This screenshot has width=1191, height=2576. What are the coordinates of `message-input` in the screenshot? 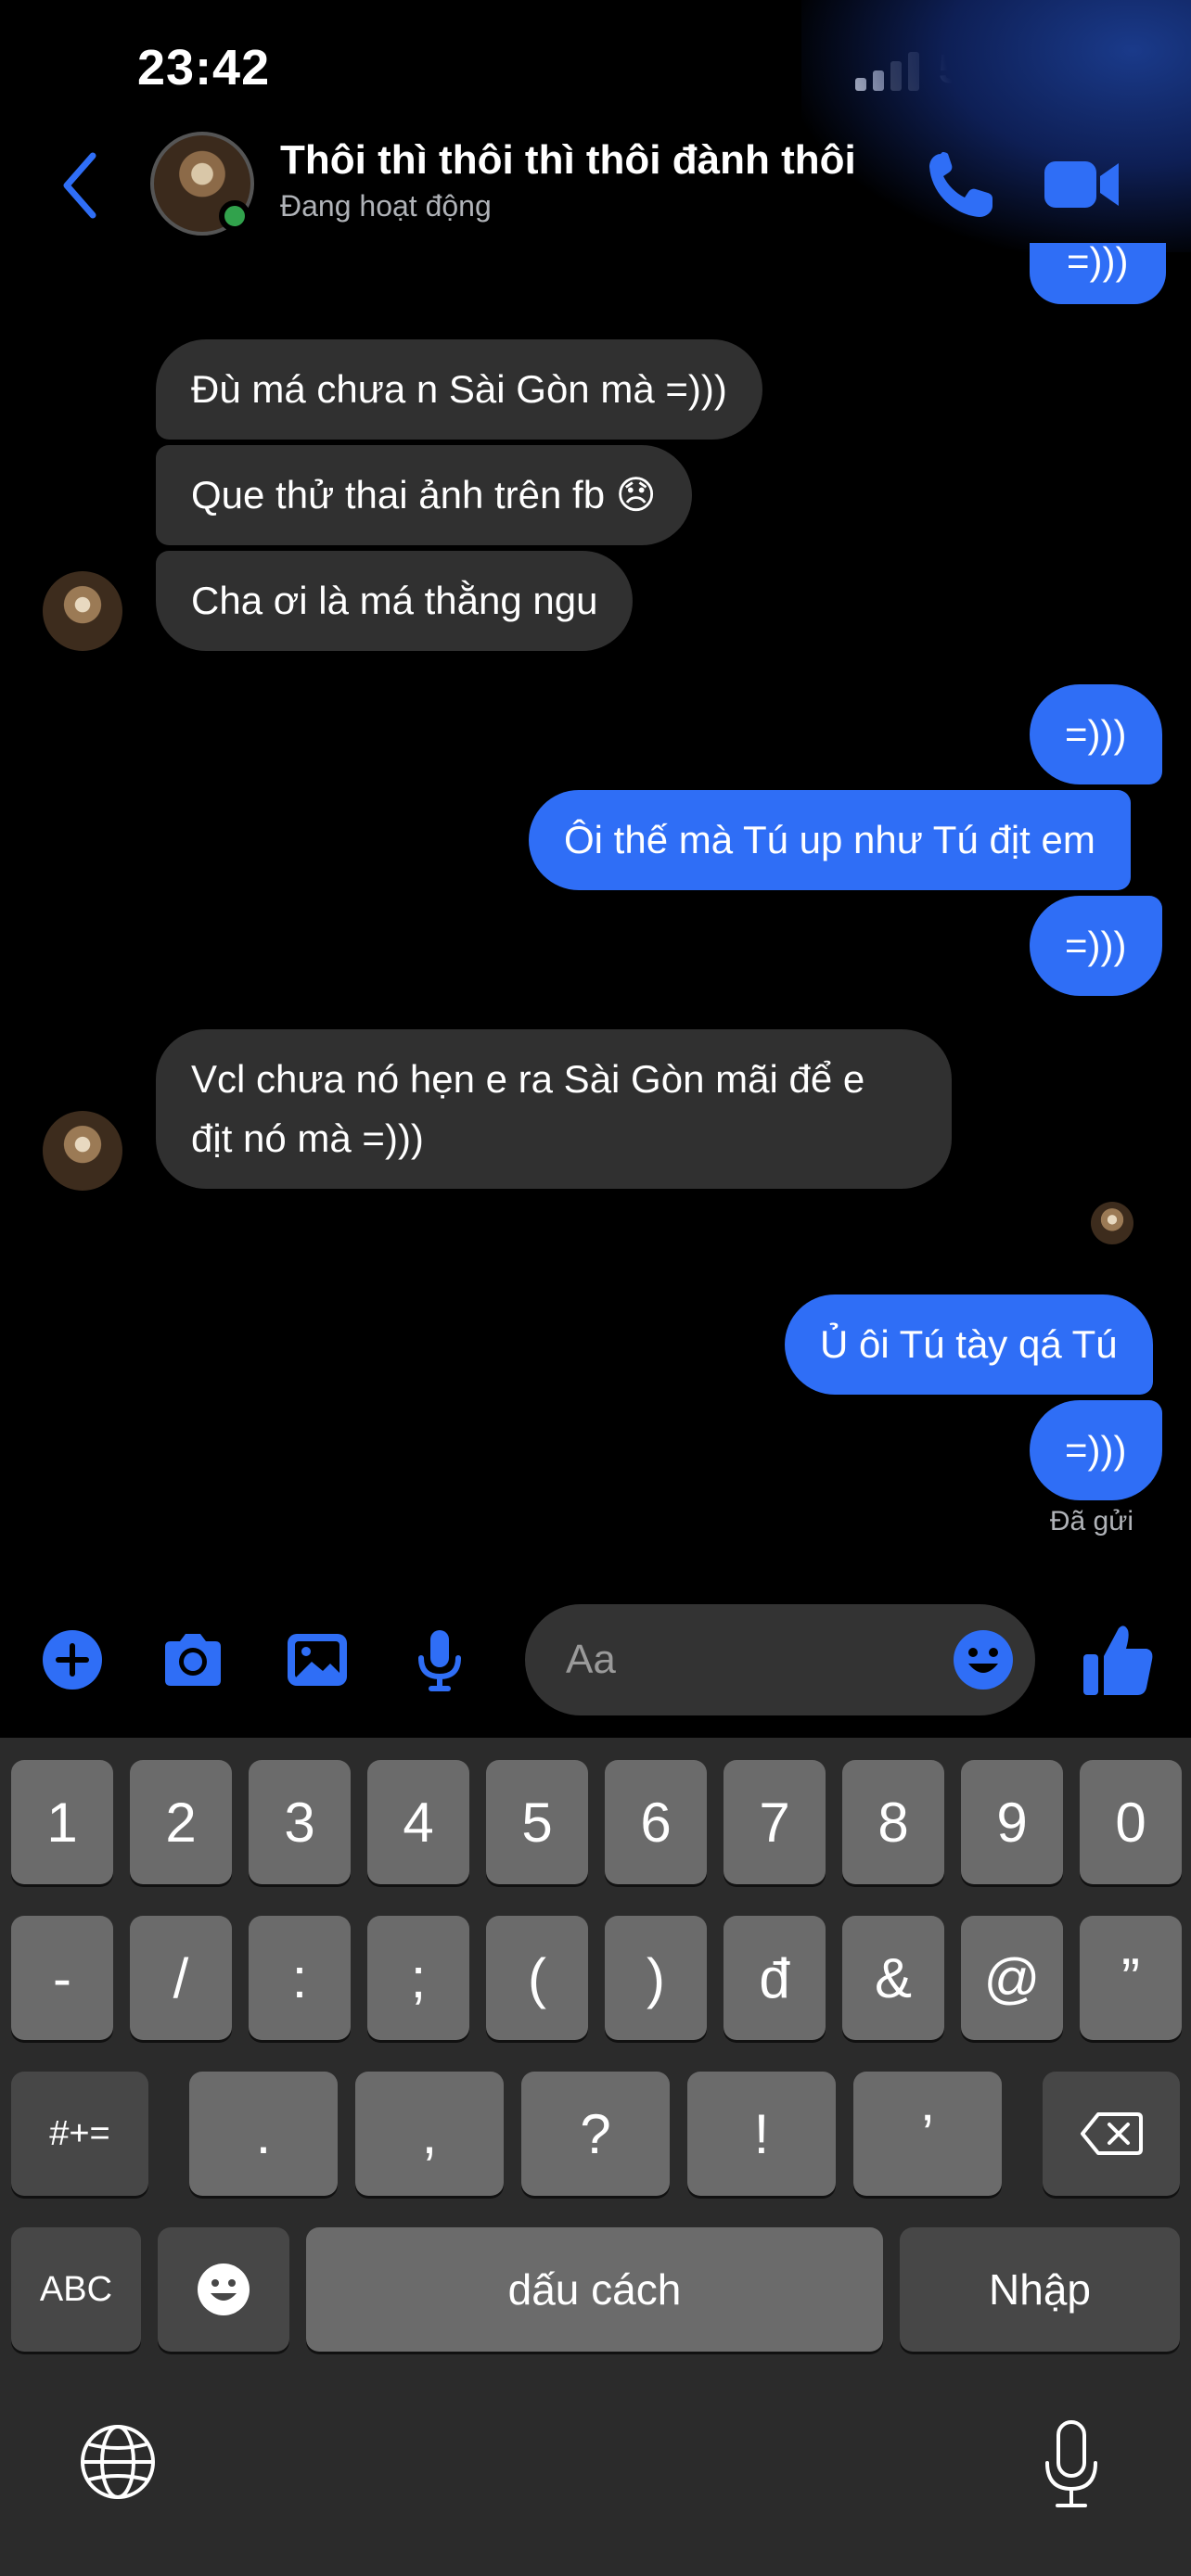 It's located at (751, 1659).